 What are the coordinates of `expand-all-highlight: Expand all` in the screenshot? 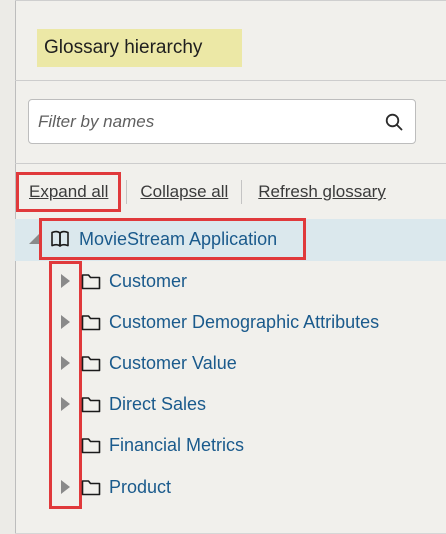 It's located at (68, 192).